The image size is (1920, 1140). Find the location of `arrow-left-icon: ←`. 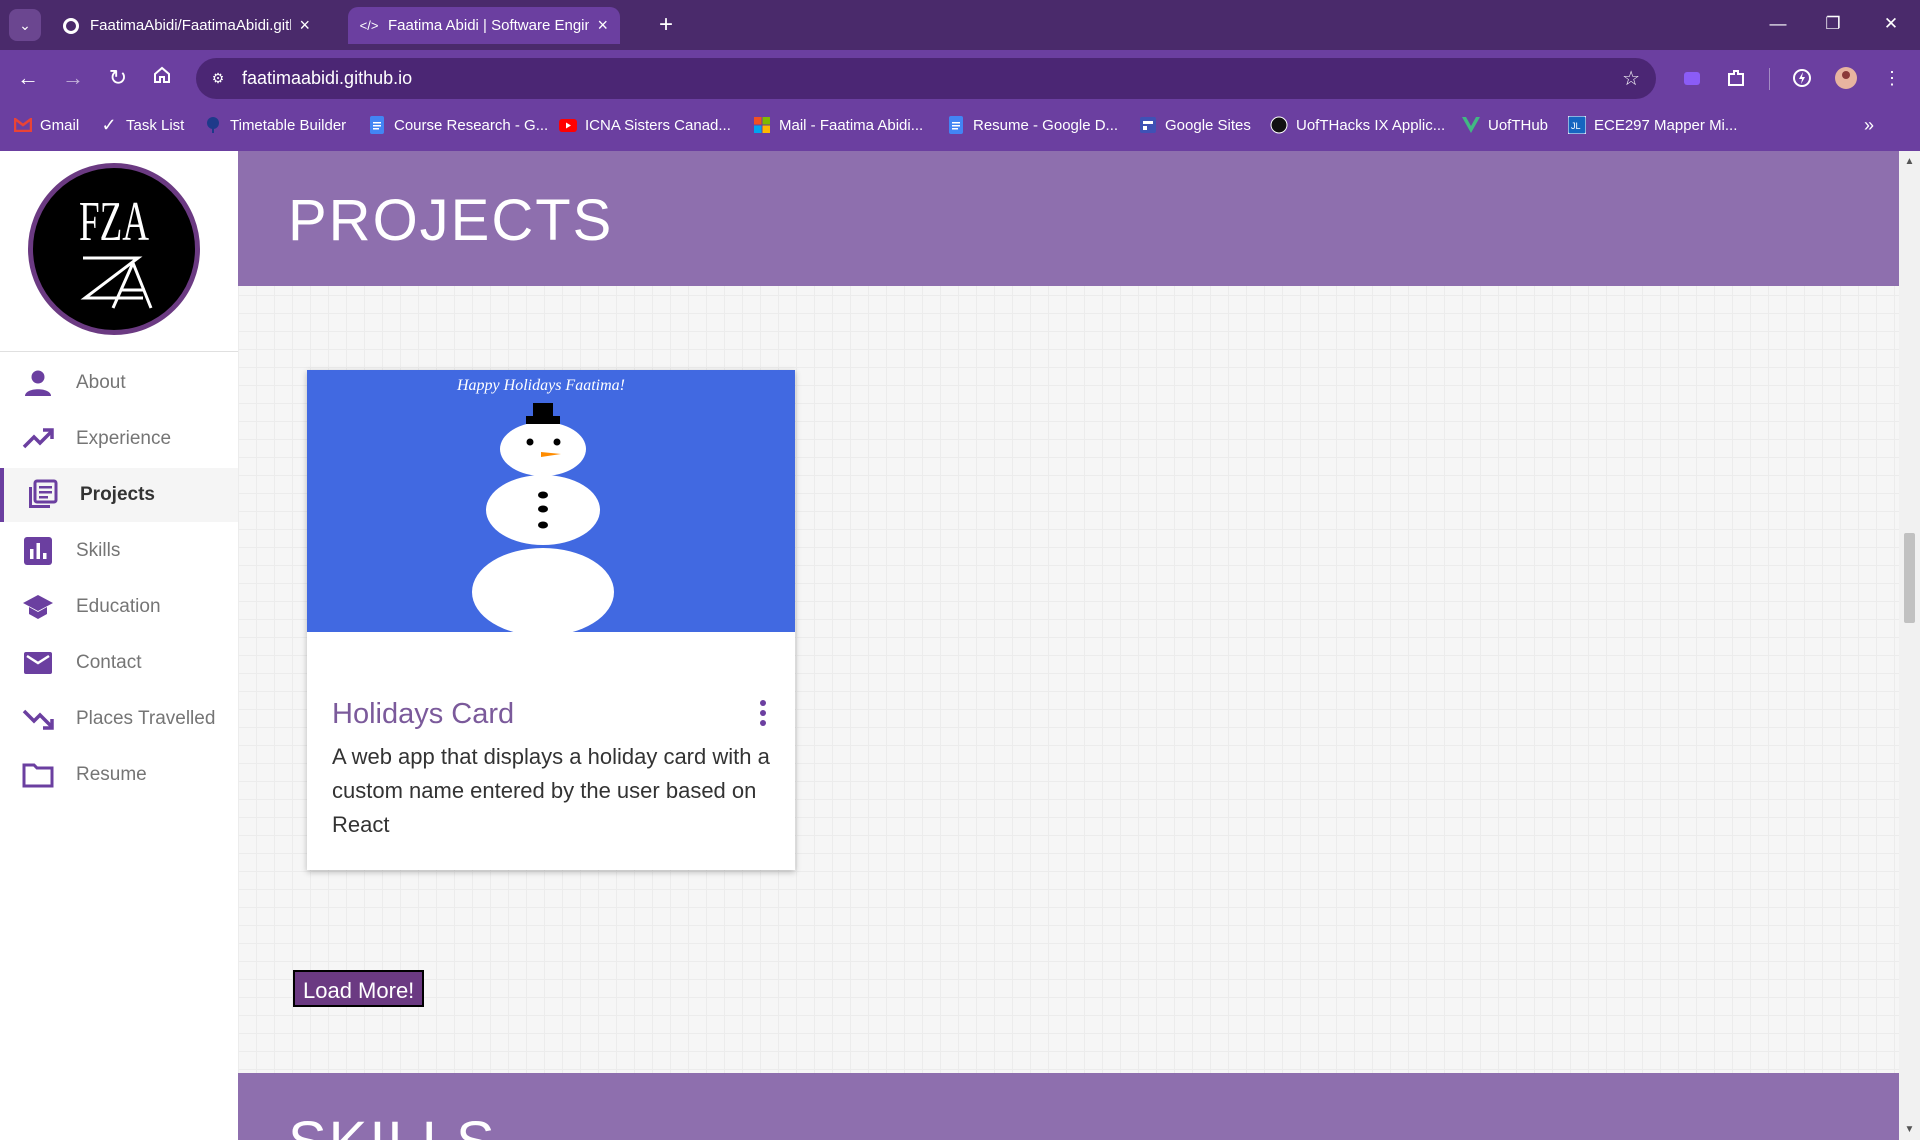

arrow-left-icon: ← is located at coordinates (28, 77).